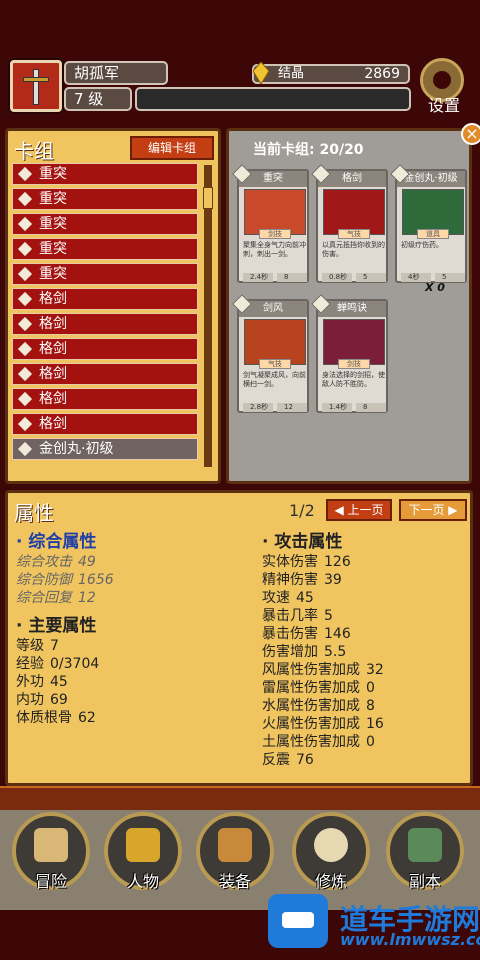  Describe the element at coordinates (261, 73) in the screenshot. I see `crystal-icon` at that location.